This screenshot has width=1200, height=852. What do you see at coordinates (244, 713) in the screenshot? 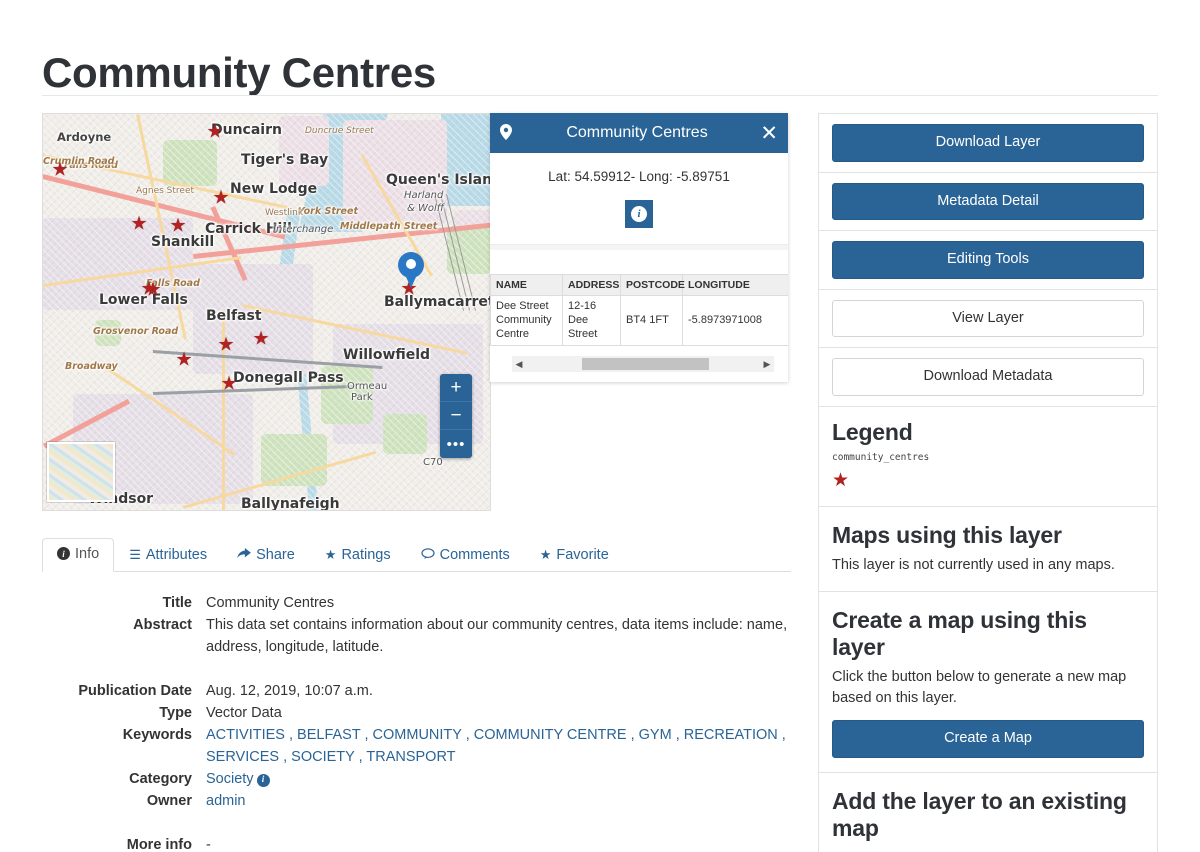
I see `info-value-type: Vector Data` at bounding box center [244, 713].